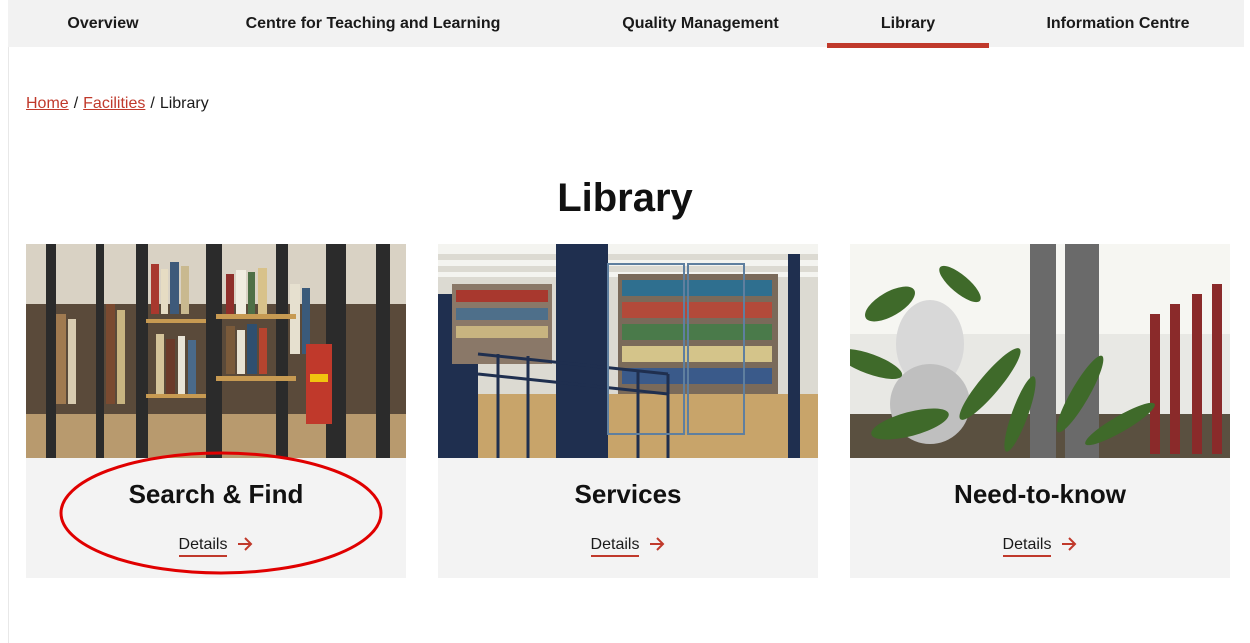  What do you see at coordinates (1040, 494) in the screenshot?
I see `card-title: Need-to-know` at bounding box center [1040, 494].